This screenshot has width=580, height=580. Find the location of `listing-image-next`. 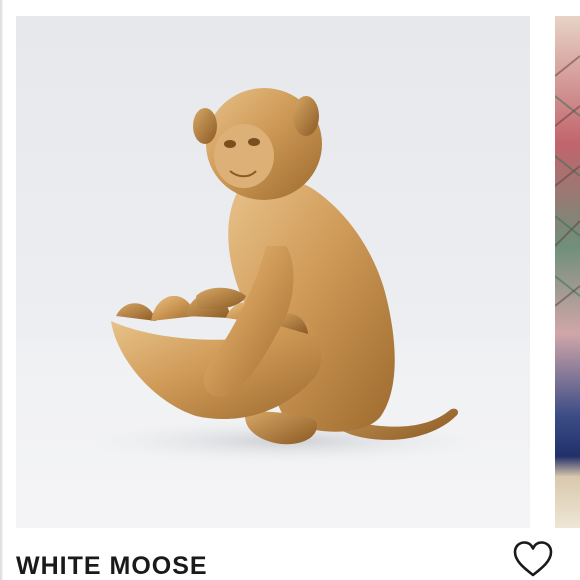

listing-image-next is located at coordinates (567, 272).